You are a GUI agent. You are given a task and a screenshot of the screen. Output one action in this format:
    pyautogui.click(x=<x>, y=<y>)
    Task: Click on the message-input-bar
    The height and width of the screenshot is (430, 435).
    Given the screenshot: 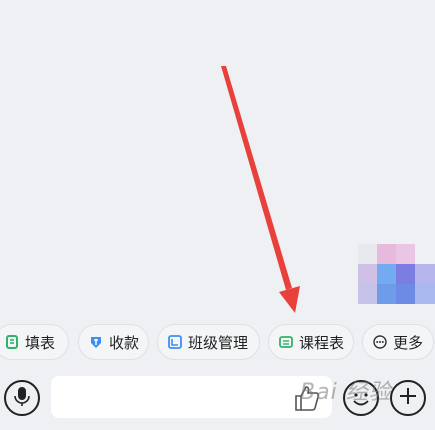 What is the action you would take?
    pyautogui.click(x=217, y=399)
    